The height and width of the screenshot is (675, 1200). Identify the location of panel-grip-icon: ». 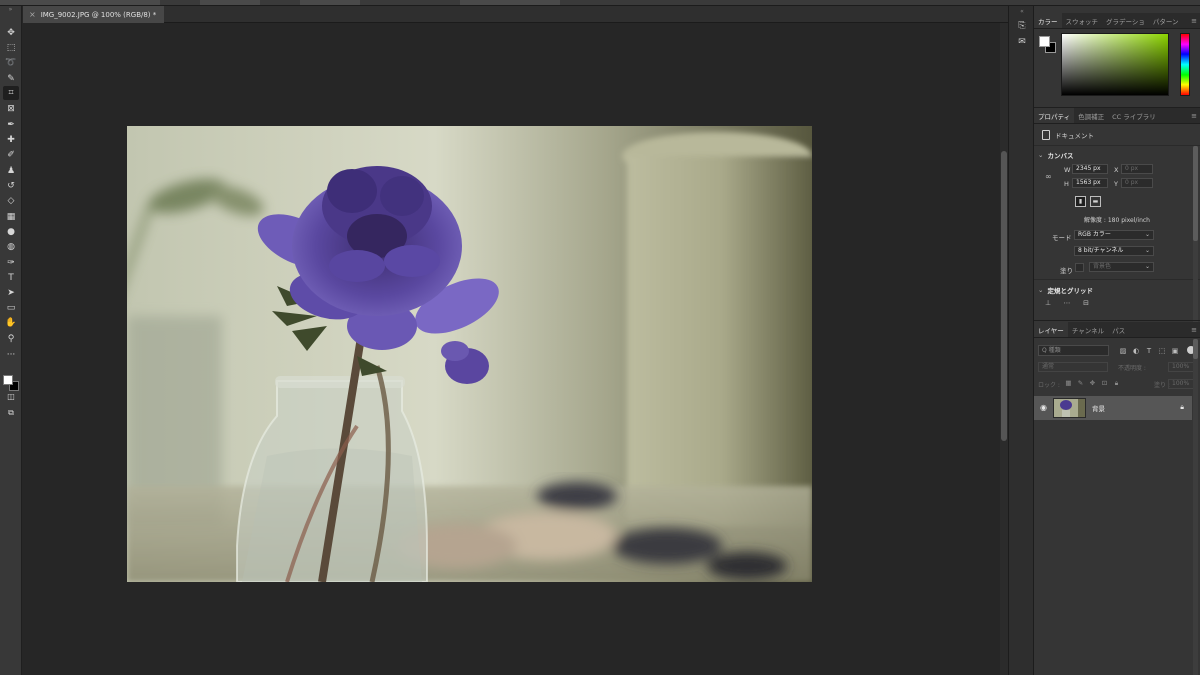
(10, 10).